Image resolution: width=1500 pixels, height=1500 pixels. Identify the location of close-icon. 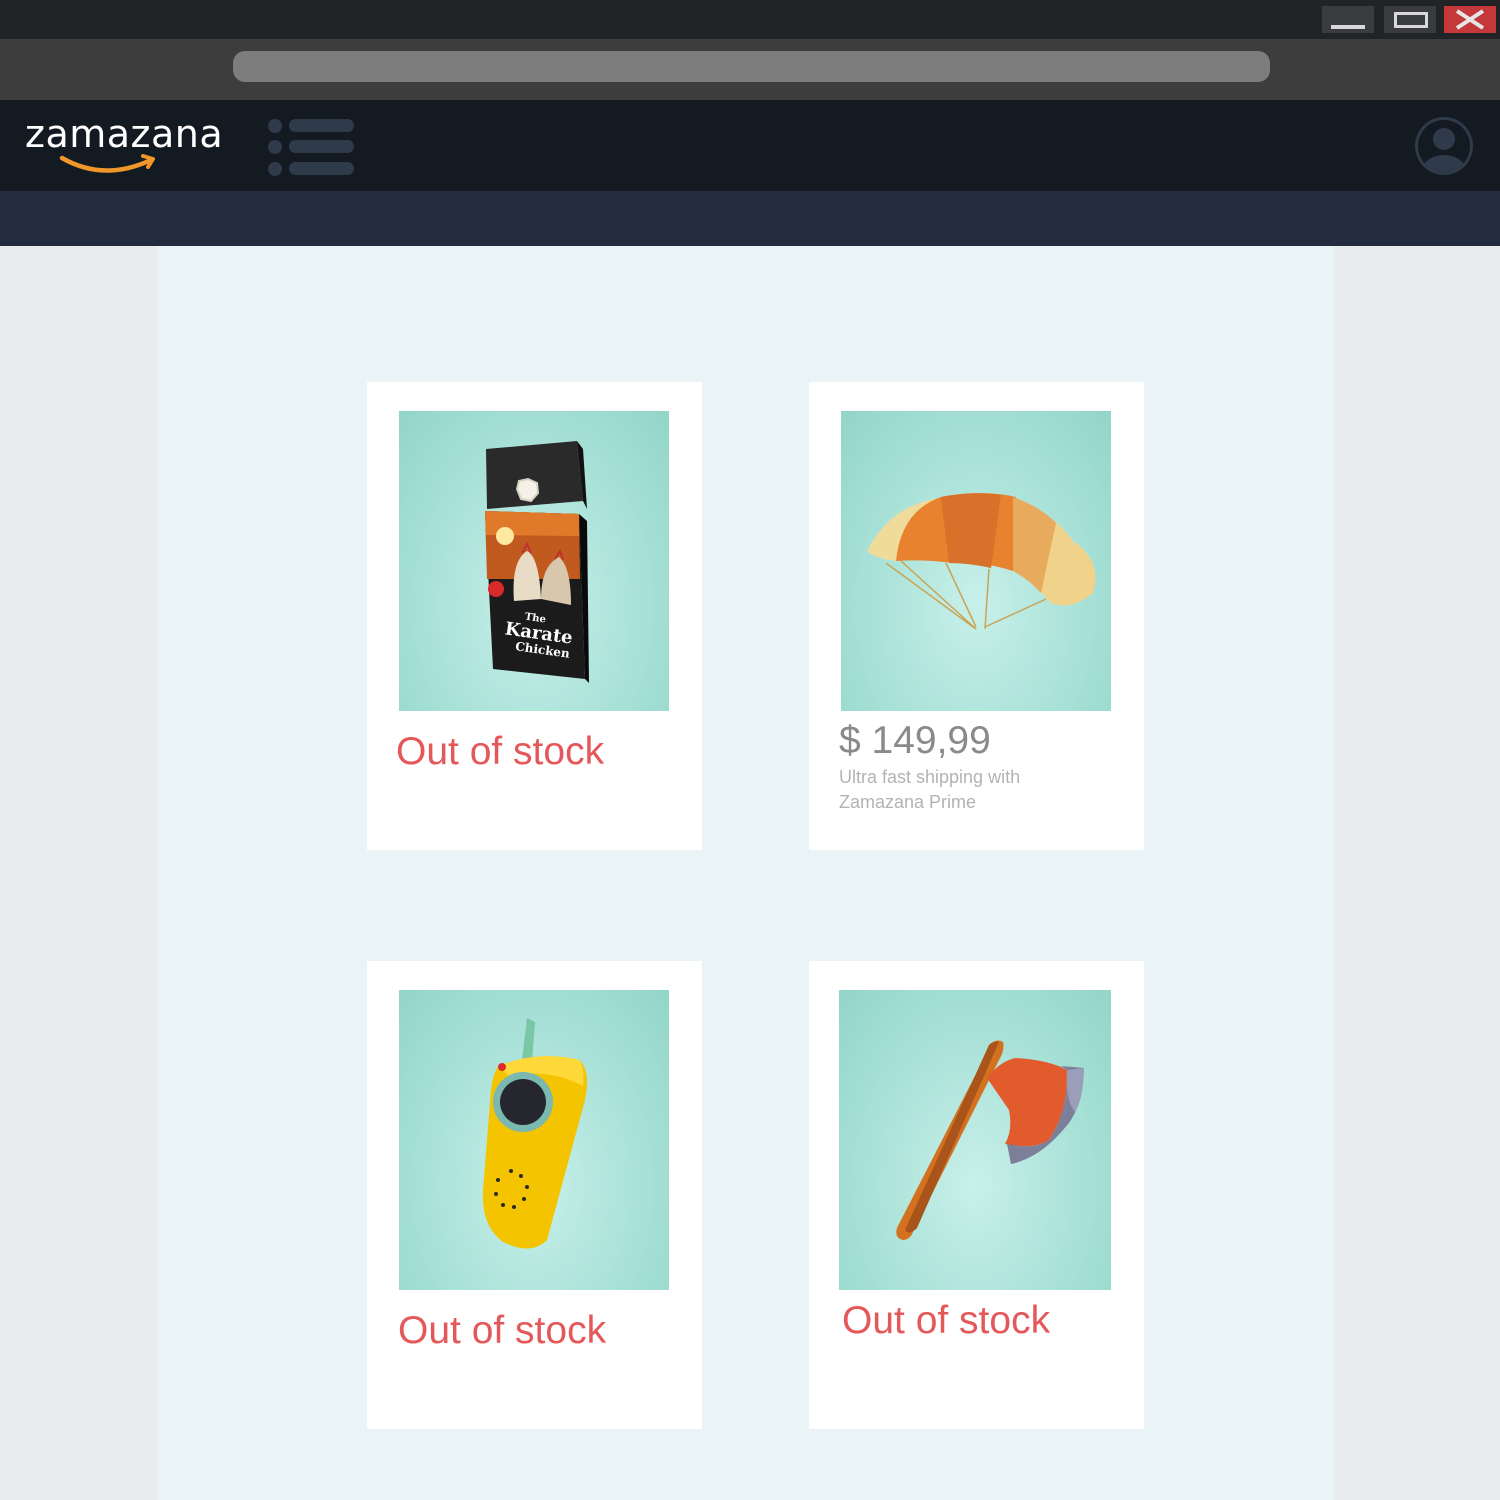
(1470, 19).